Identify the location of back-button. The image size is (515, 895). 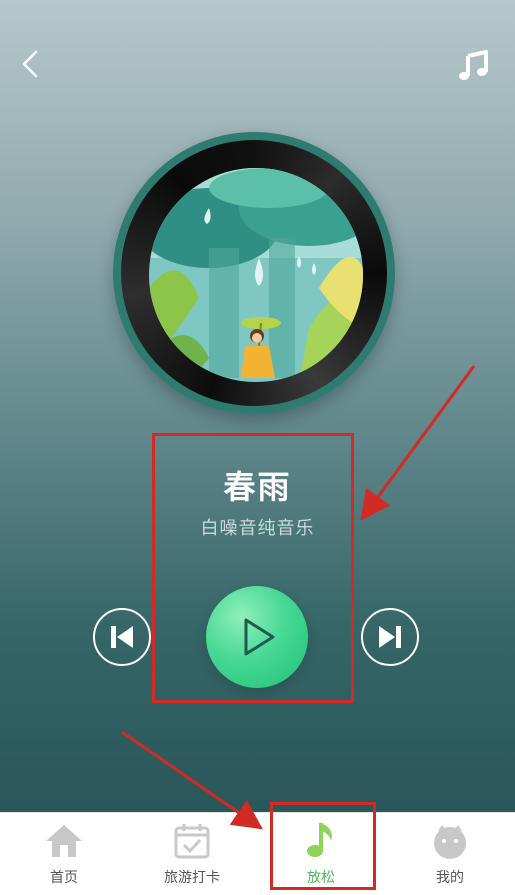
(32, 64).